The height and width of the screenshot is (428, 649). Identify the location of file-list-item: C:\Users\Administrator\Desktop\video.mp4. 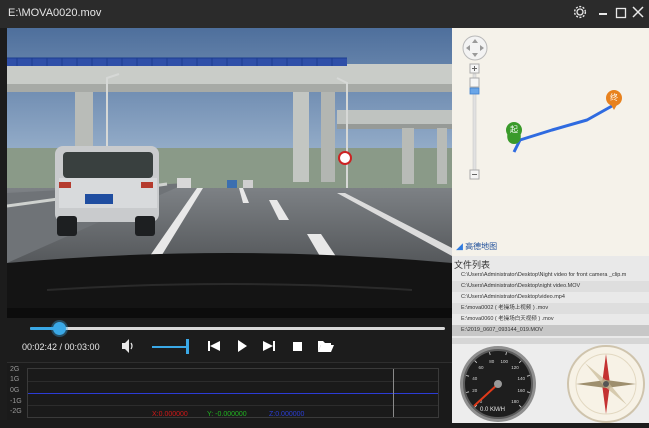
(550, 297).